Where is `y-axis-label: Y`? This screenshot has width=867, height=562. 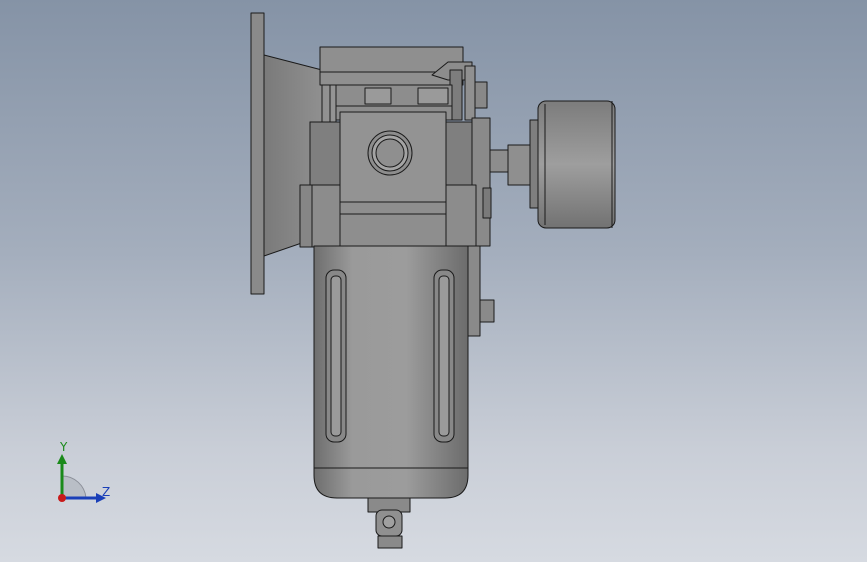 y-axis-label: Y is located at coordinates (64, 447).